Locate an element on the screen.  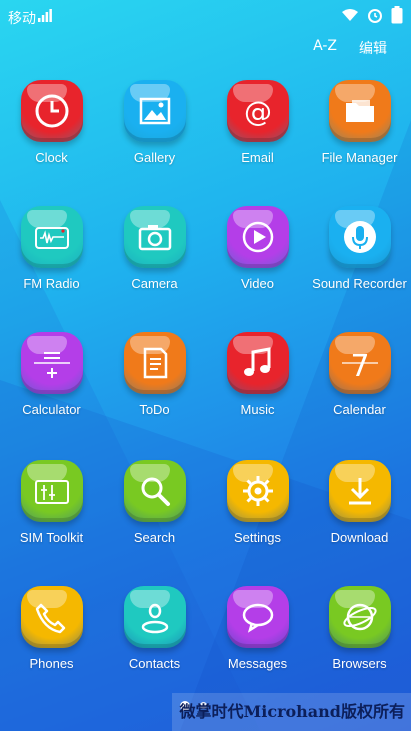
radio-icon is located at coordinates (51, 238).